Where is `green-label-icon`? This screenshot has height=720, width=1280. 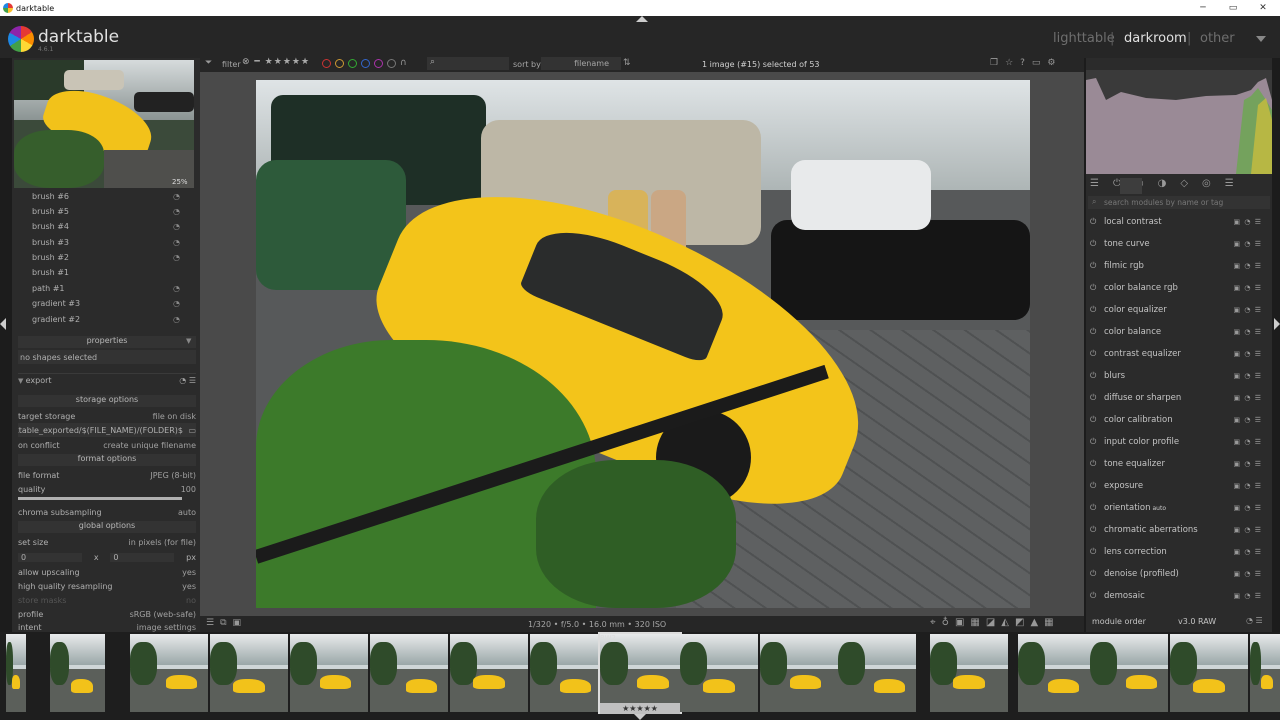 green-label-icon is located at coordinates (352, 63).